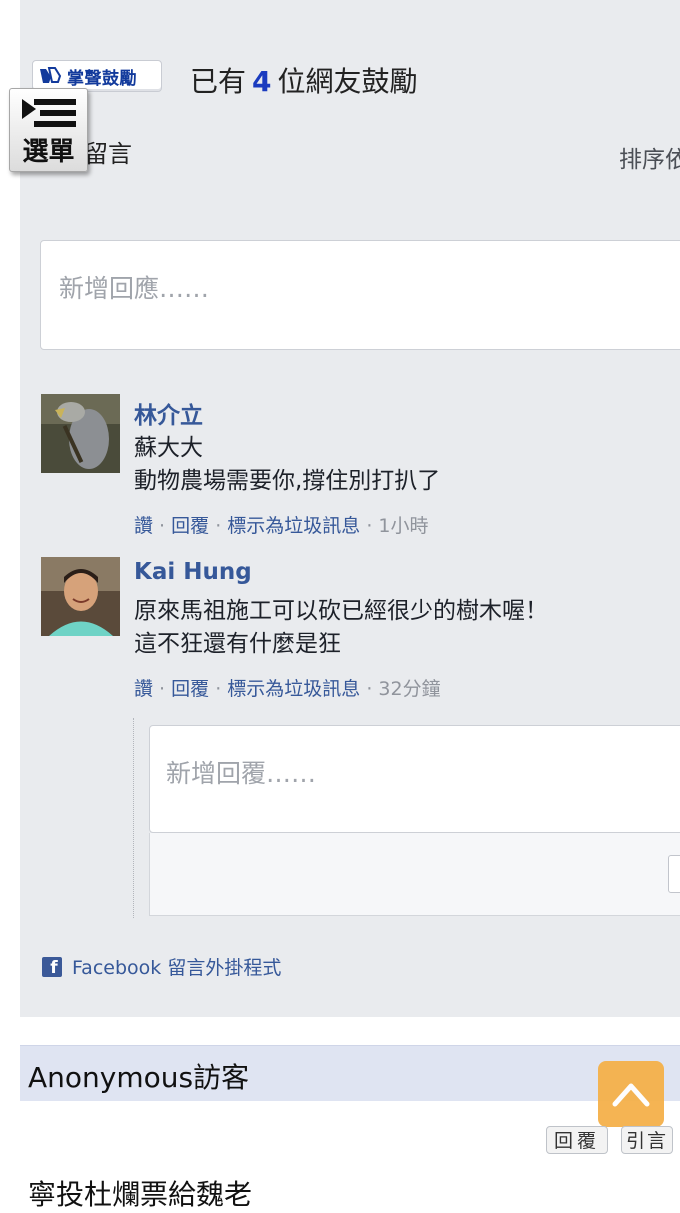 The height and width of the screenshot is (1213, 680). What do you see at coordinates (168, 448) in the screenshot?
I see `comment-line: 蘇大大` at bounding box center [168, 448].